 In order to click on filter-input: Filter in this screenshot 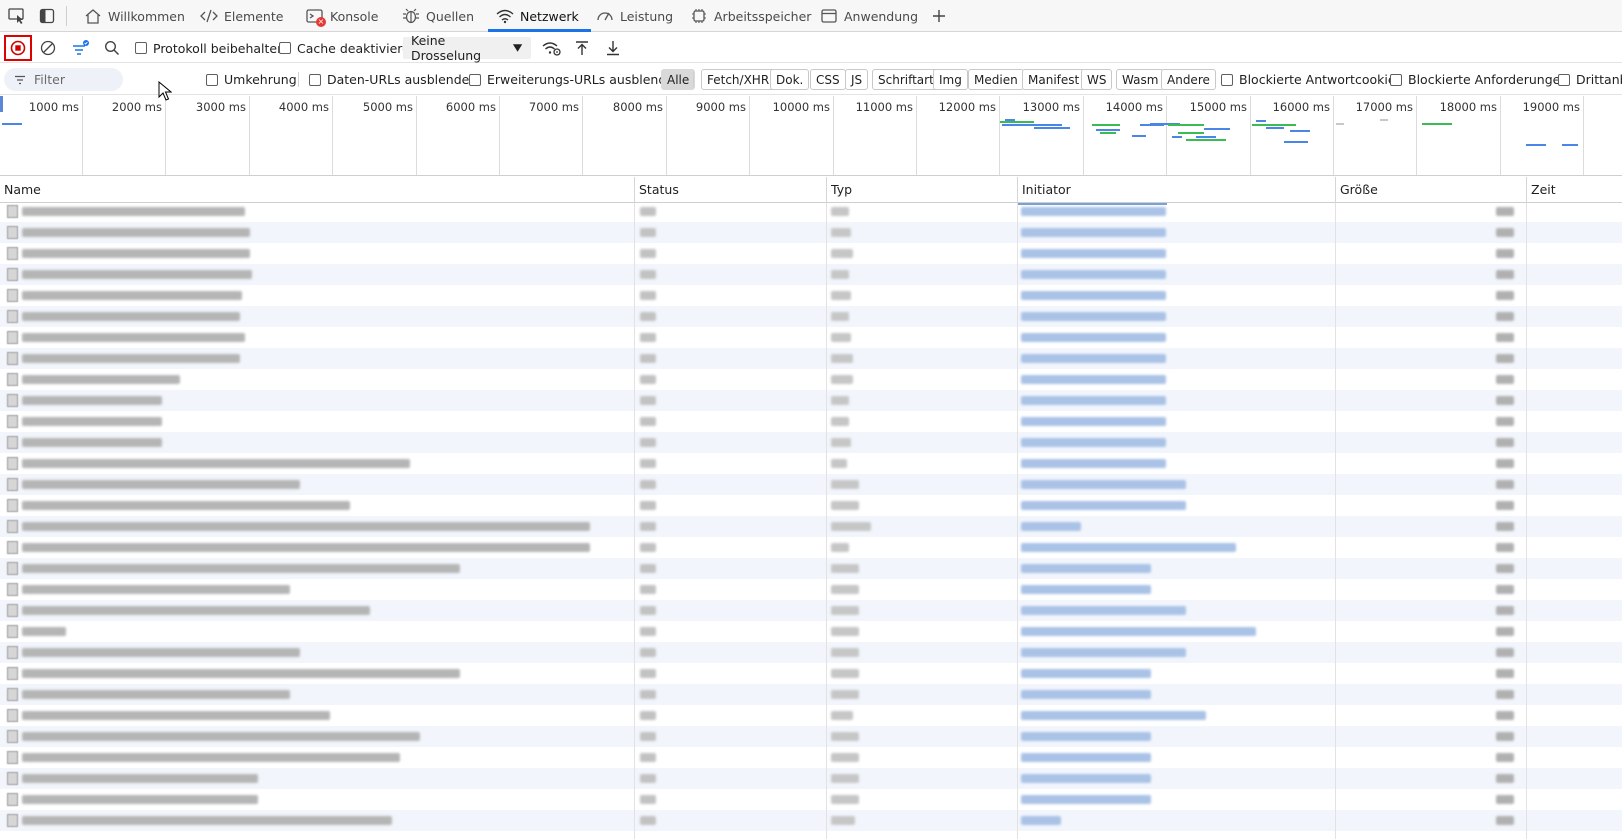, I will do `click(63, 79)`.